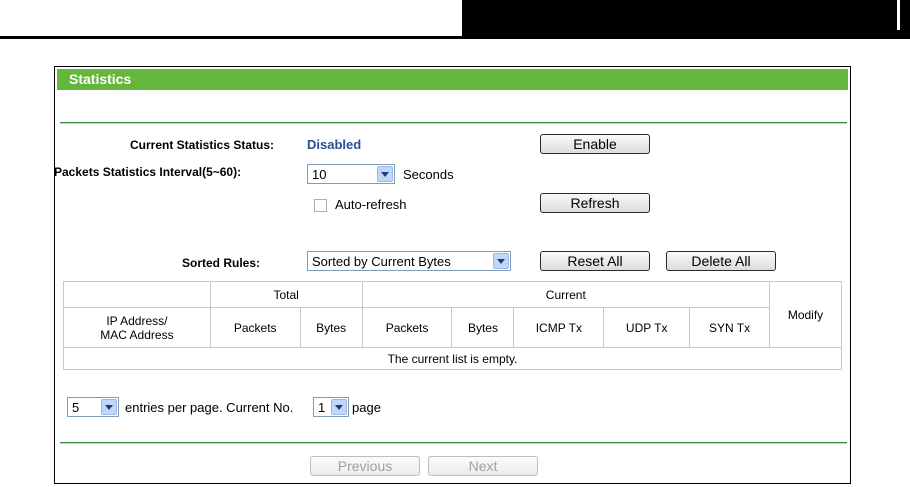  I want to click on table-col-udp: UDP Tx, so click(647, 327).